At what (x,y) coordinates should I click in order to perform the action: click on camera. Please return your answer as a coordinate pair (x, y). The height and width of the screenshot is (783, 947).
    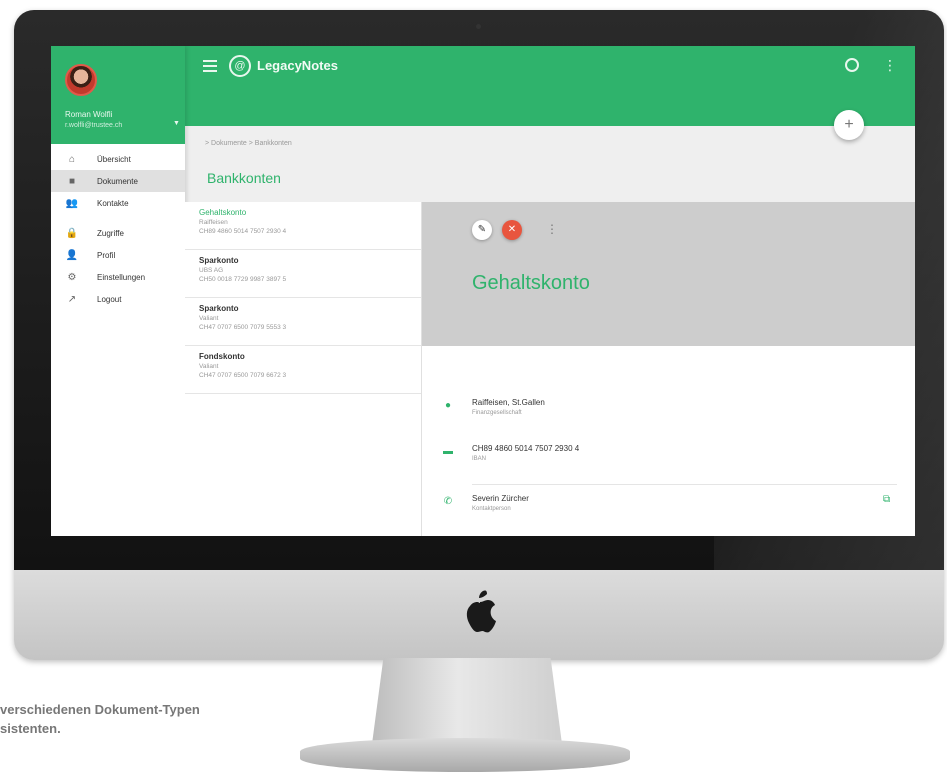
    Looking at the image, I should click on (478, 26).